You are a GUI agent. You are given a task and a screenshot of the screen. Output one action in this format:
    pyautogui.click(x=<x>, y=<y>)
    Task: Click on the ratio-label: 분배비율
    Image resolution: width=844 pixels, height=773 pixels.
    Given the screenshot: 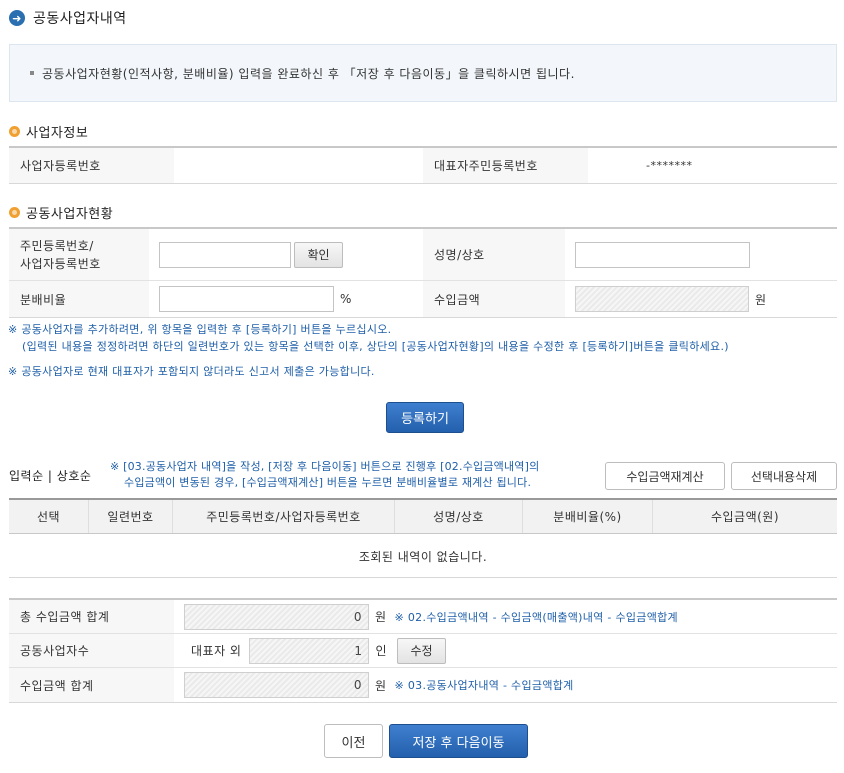 What is the action you would take?
    pyautogui.click(x=79, y=299)
    